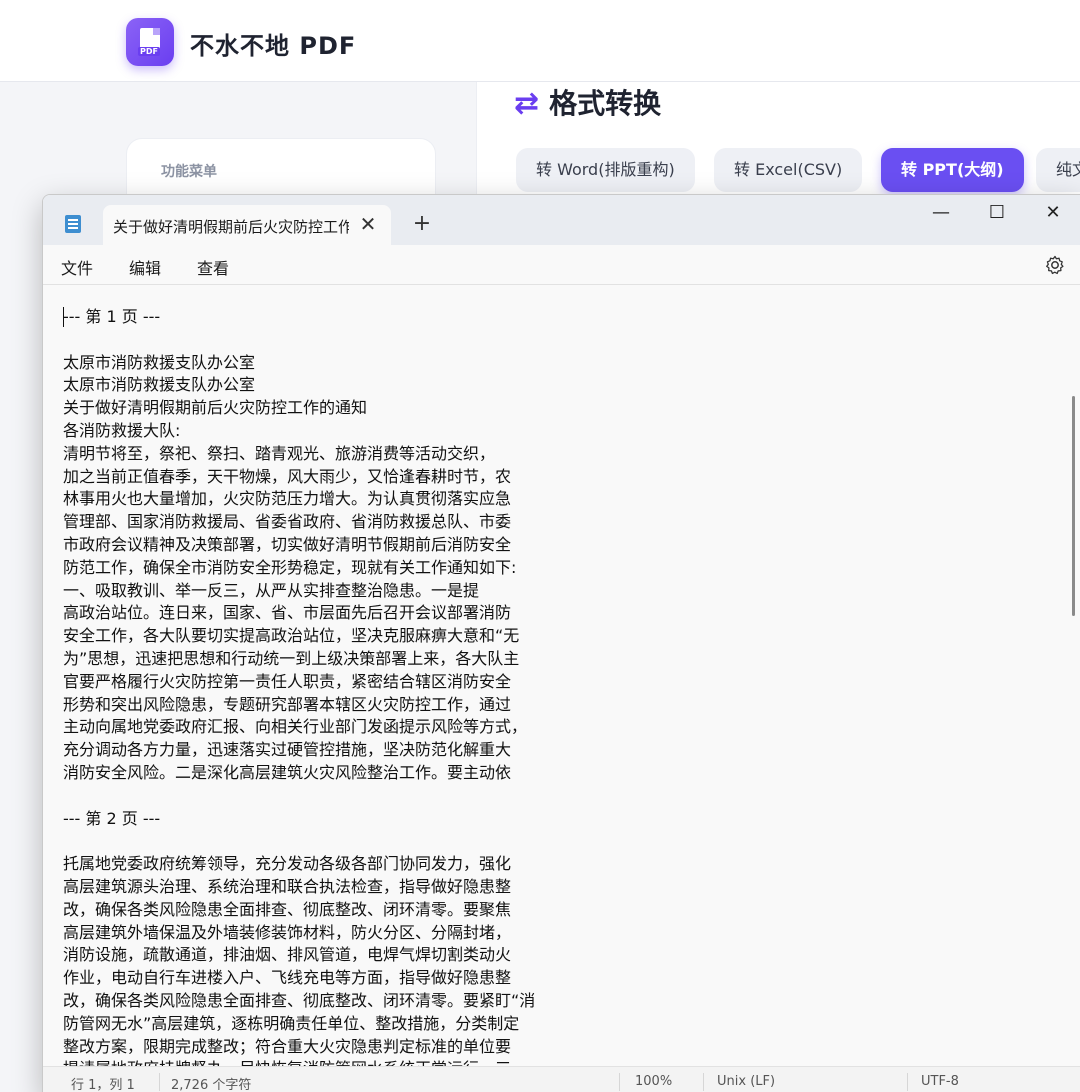 Image resolution: width=1080 pixels, height=1092 pixels. I want to click on swap-arrows-icon: ⇄, so click(527, 103).